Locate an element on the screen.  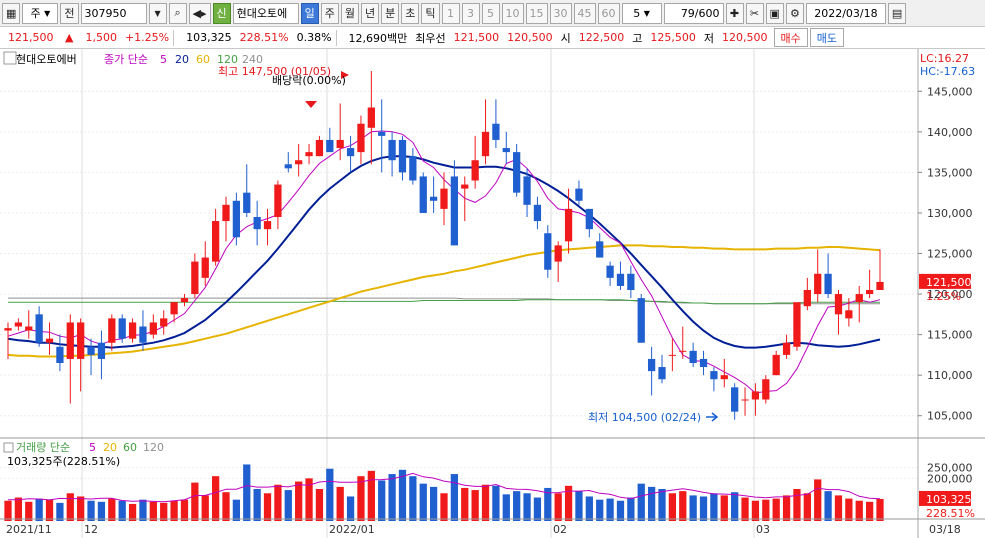
market-select: 주 ▼ is located at coordinates (40, 13).